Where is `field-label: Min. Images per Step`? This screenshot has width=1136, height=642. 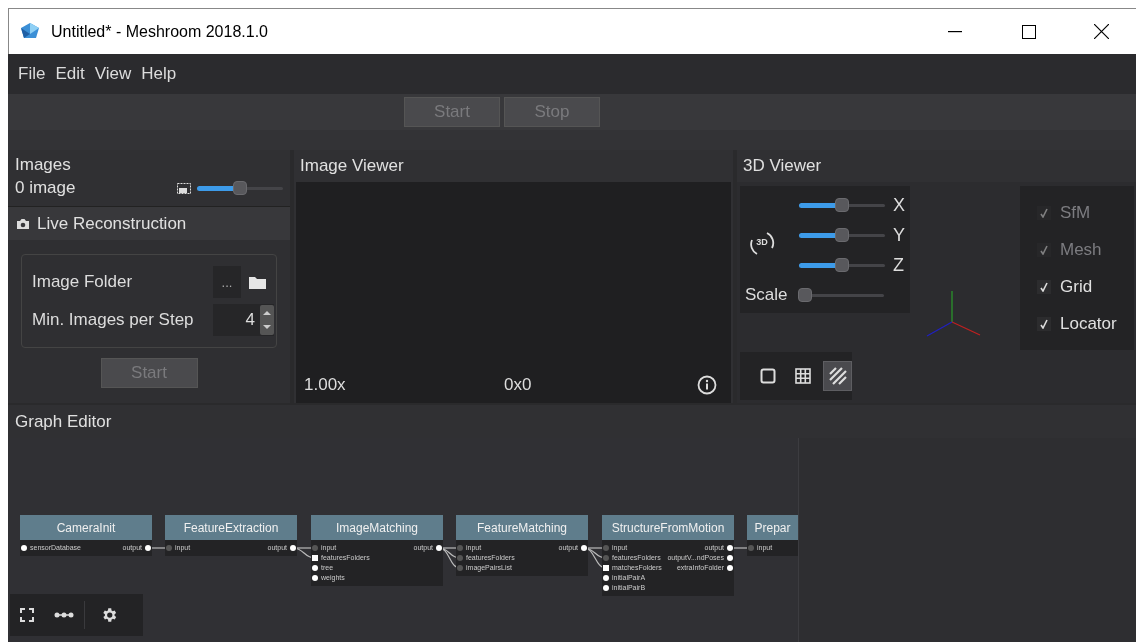
field-label: Min. Images per Step is located at coordinates (113, 320).